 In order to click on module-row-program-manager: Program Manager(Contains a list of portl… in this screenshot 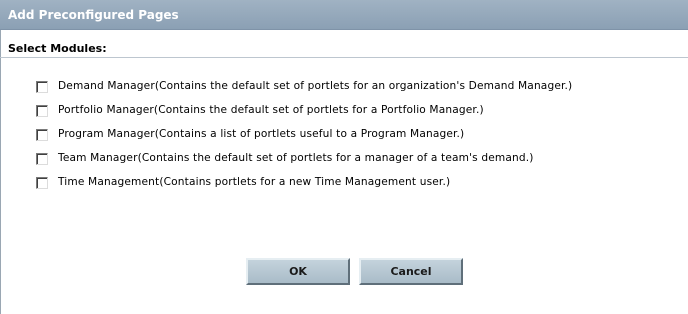, I will do `click(355, 136)`.